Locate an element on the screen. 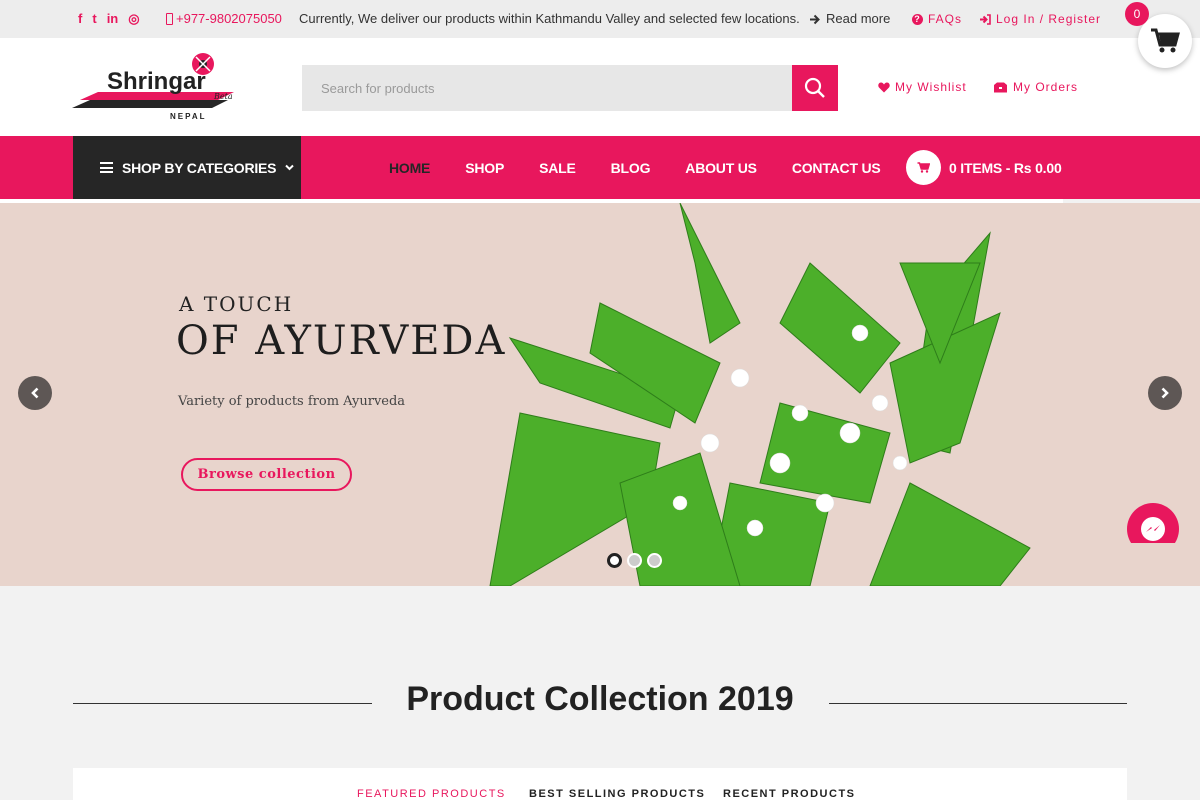 The width and height of the screenshot is (1200, 800). phone-number: +977-9802075050 is located at coordinates (229, 18).